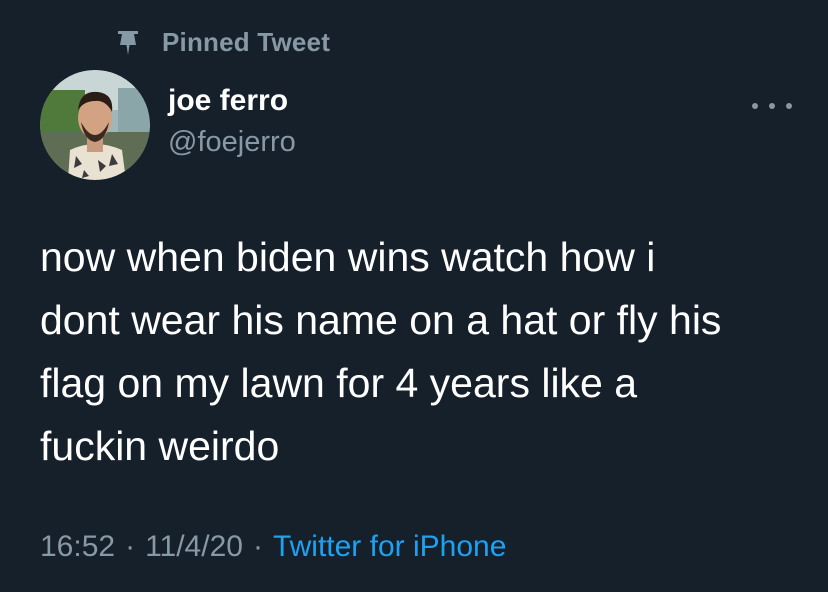 The image size is (828, 592). What do you see at coordinates (348, 257) in the screenshot?
I see `tweet-line: now when biden wins watch how i` at bounding box center [348, 257].